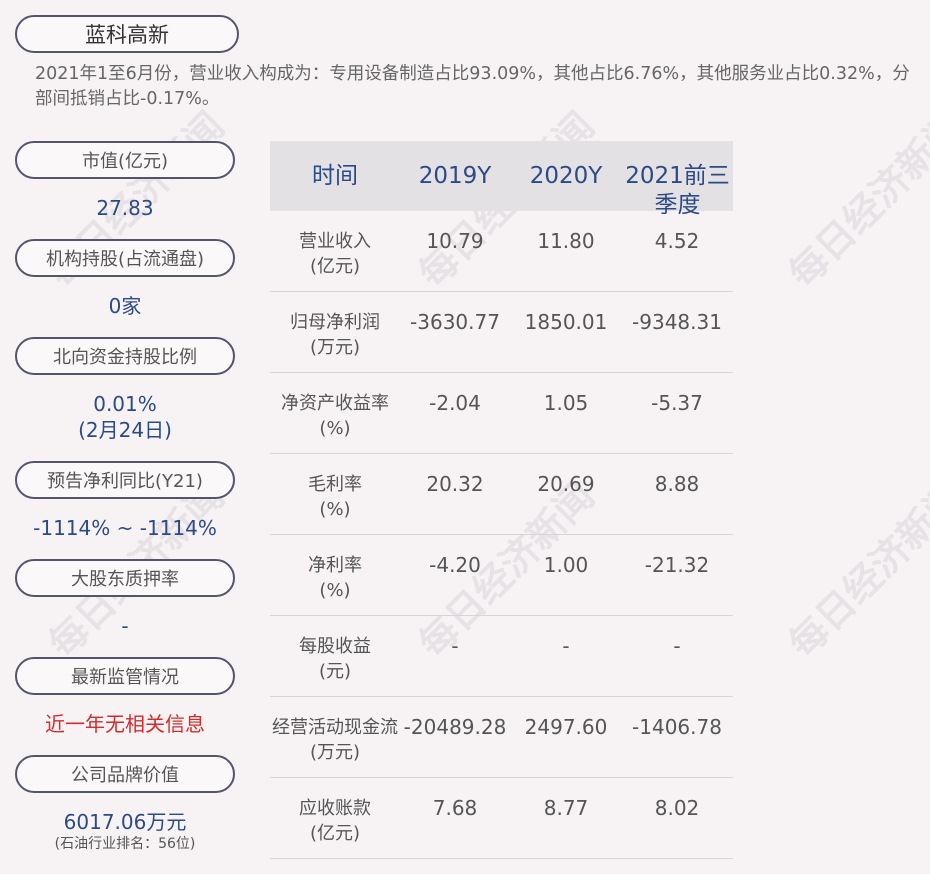 Image resolution: width=930 pixels, height=874 pixels. Describe the element at coordinates (566, 322) in the screenshot. I see `table-cell: 1850.01` at that location.